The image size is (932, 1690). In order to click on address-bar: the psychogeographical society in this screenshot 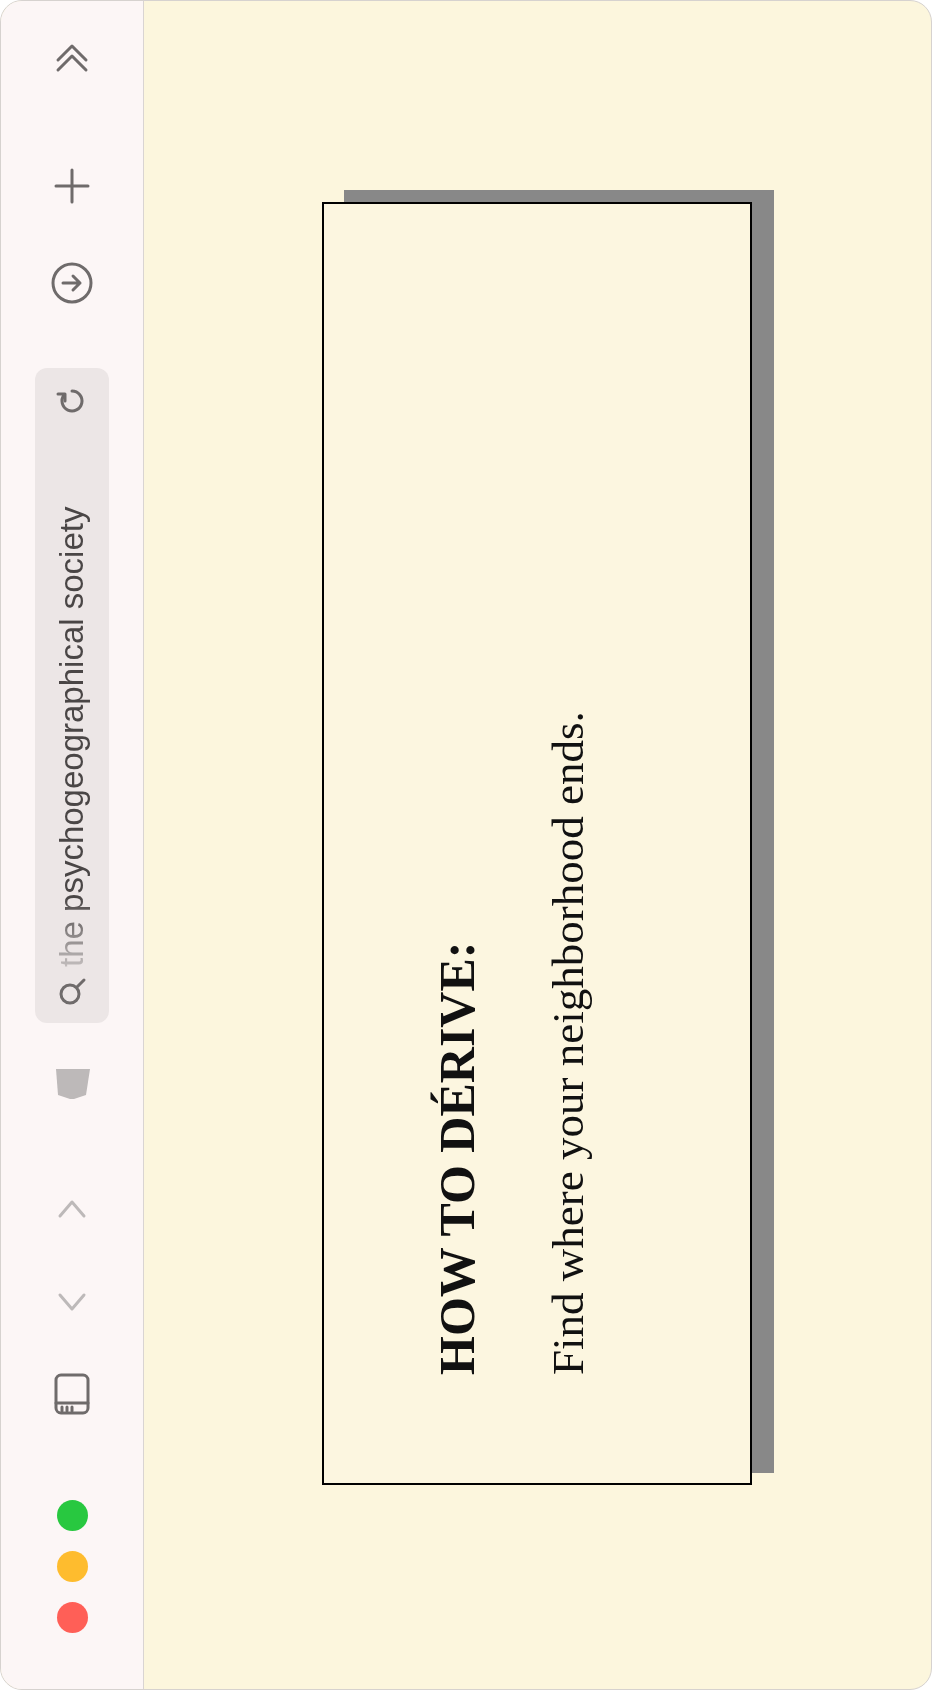, I will do `click(72, 695)`.